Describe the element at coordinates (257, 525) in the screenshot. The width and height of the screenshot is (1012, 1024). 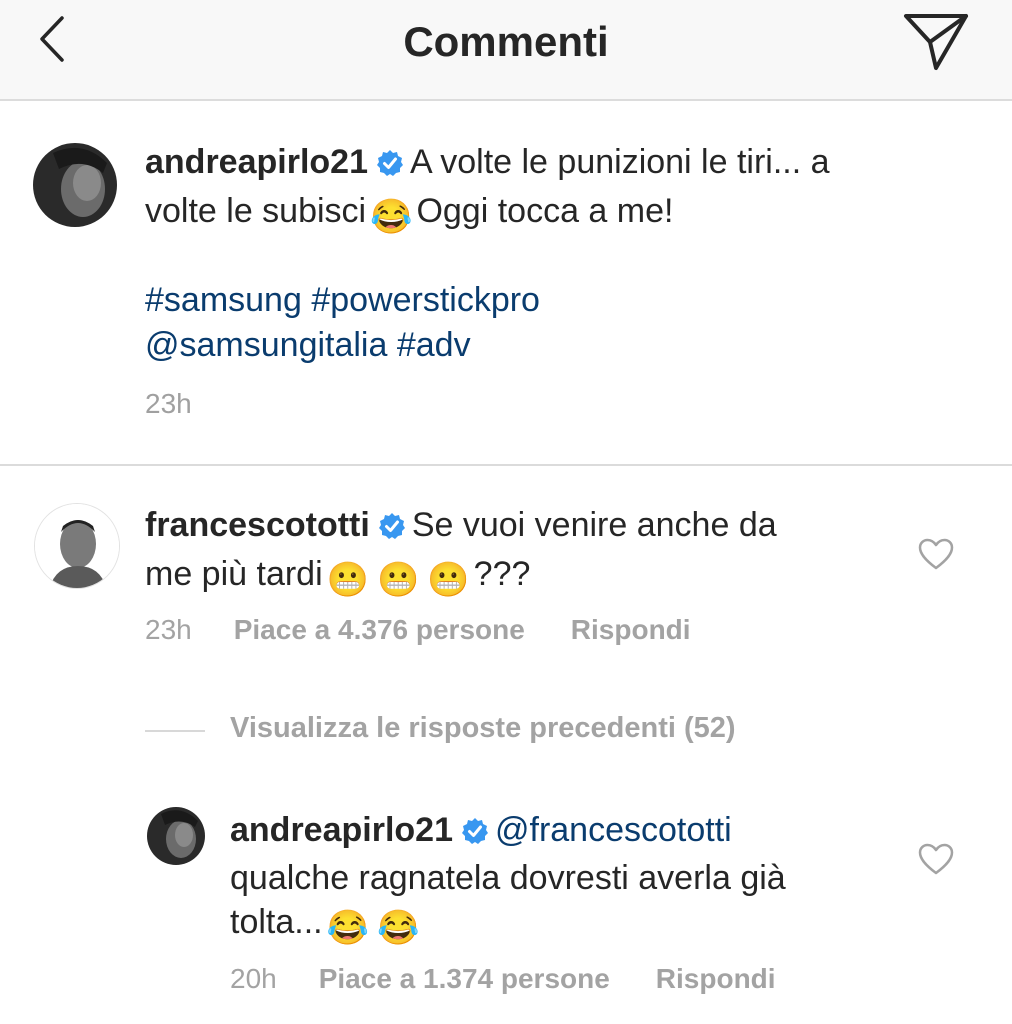
I see `username: francescototti` at that location.